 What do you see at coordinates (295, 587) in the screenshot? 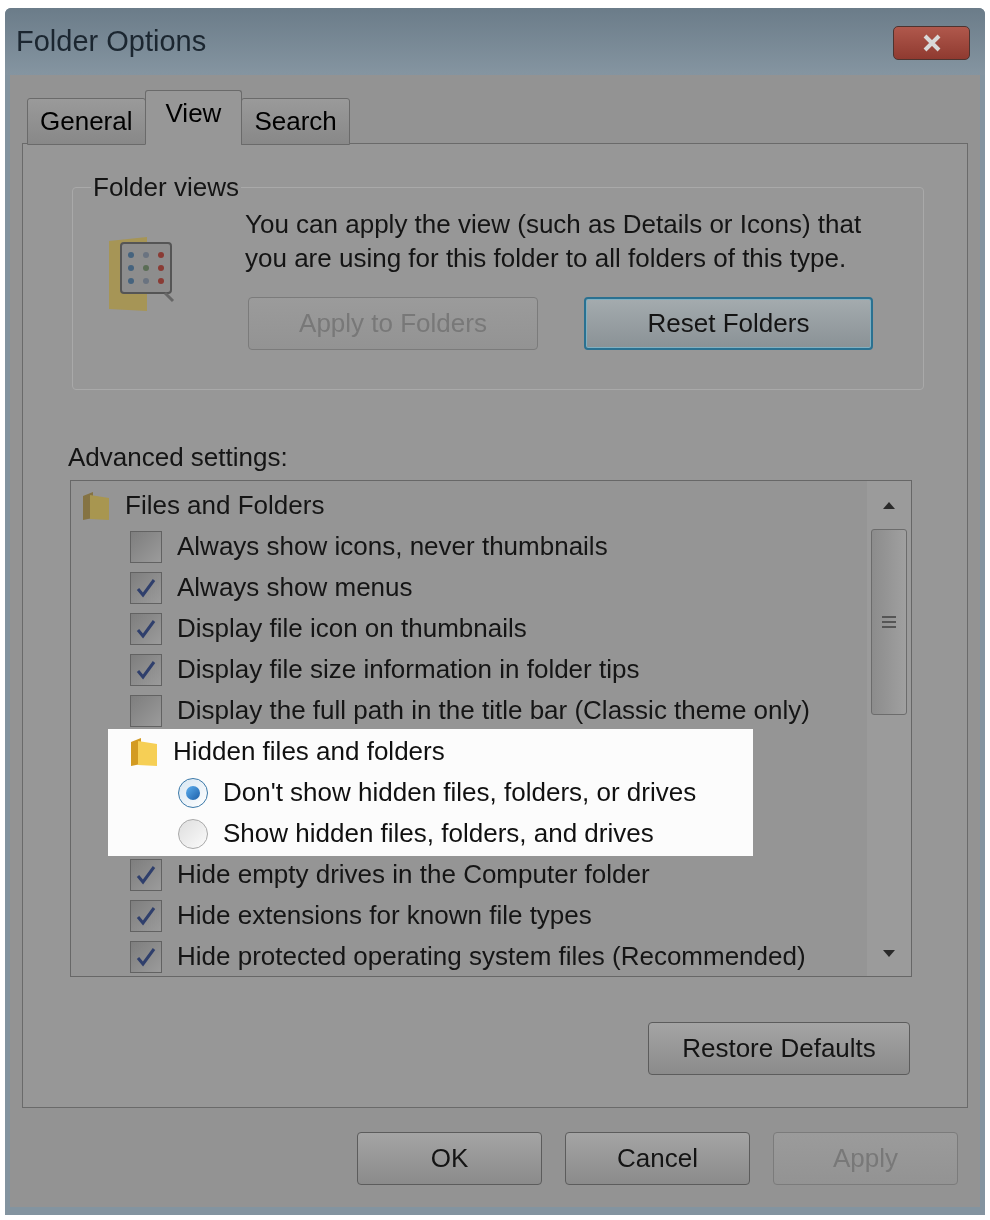
I see `setting-label: Always show menus` at bounding box center [295, 587].